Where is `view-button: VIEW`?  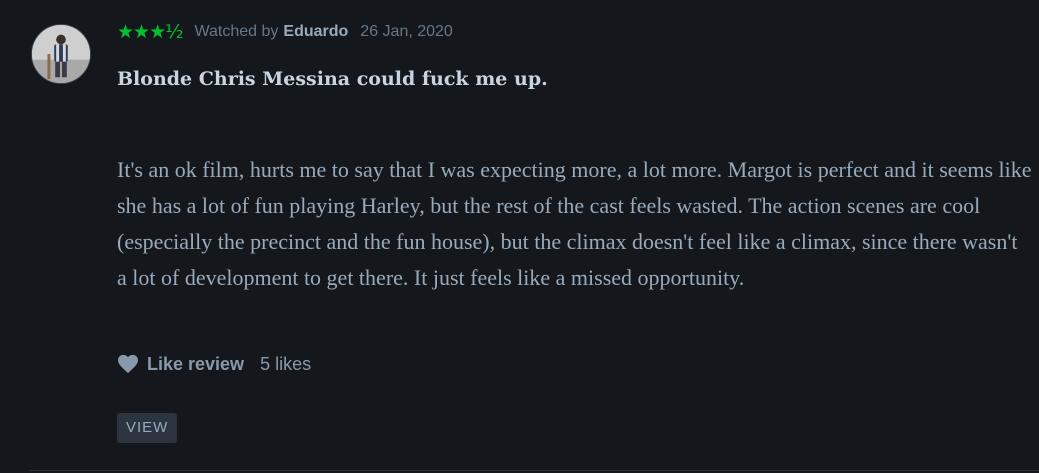 view-button: VIEW is located at coordinates (147, 428).